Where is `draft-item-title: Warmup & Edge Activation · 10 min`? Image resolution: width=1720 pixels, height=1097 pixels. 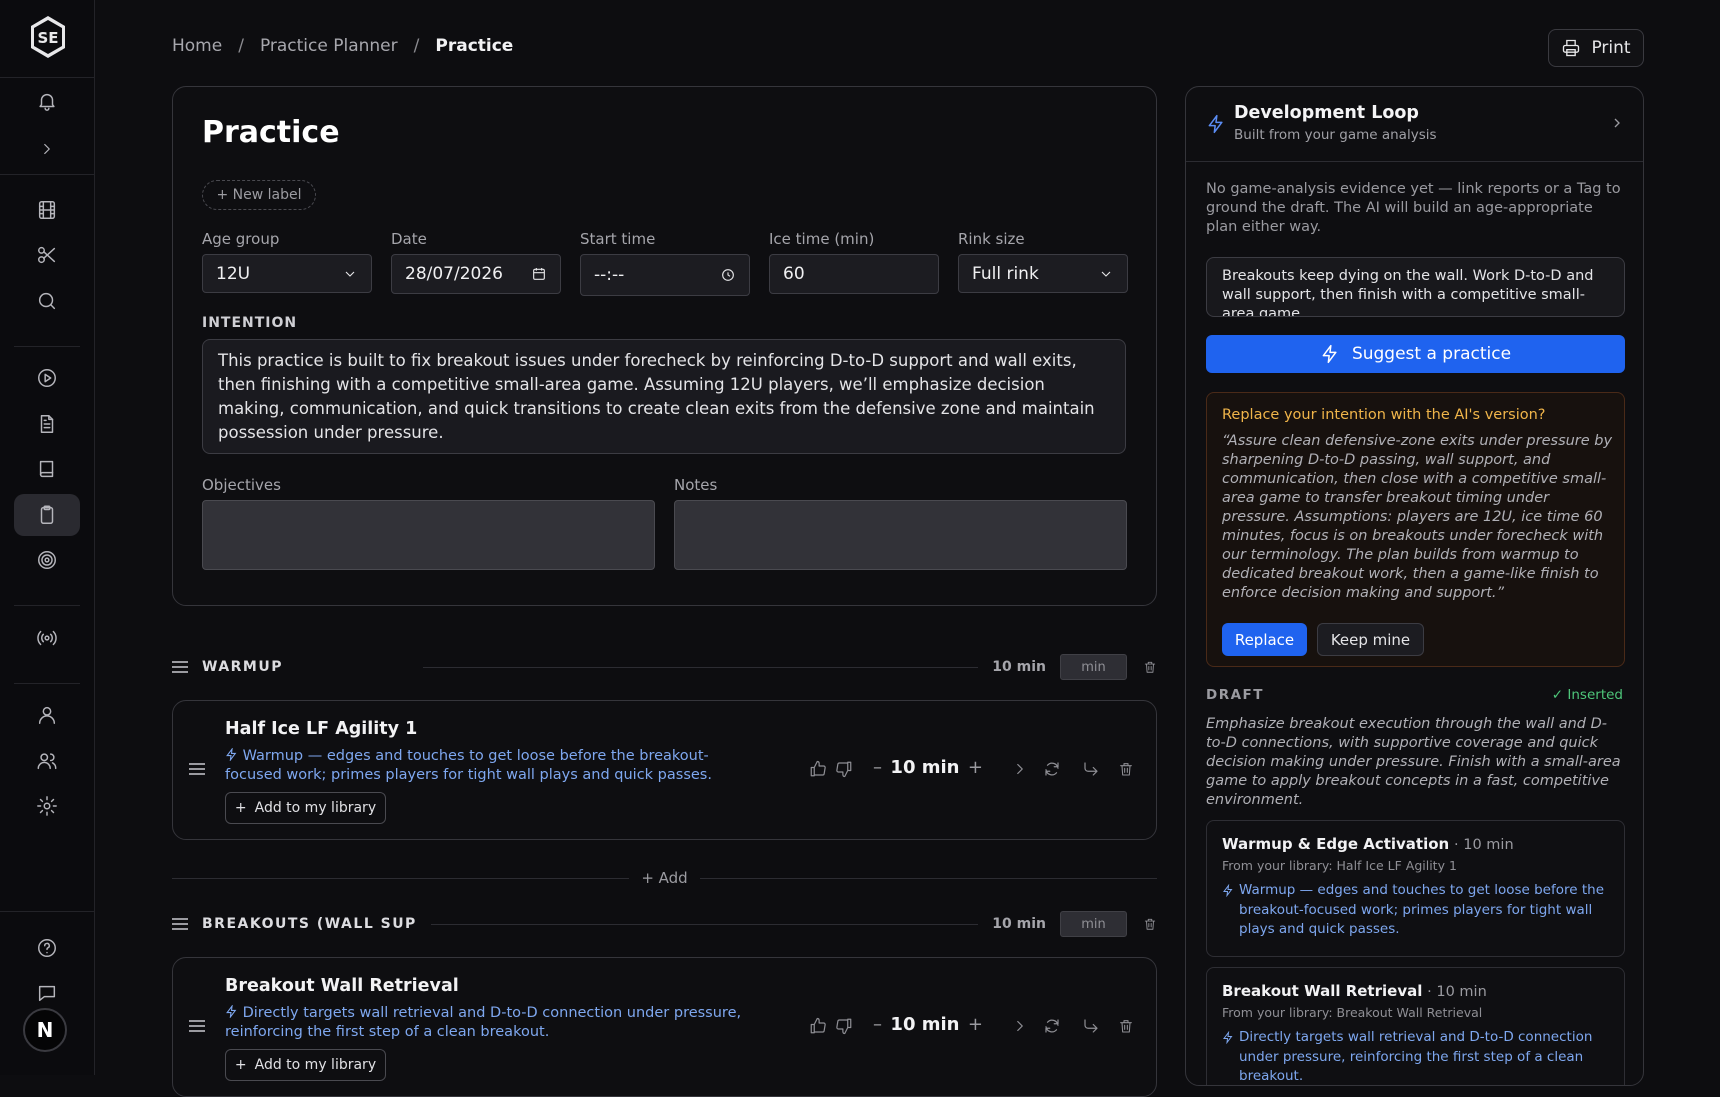
draft-item-title: Warmup & Edge Activation · 10 min is located at coordinates (1368, 844).